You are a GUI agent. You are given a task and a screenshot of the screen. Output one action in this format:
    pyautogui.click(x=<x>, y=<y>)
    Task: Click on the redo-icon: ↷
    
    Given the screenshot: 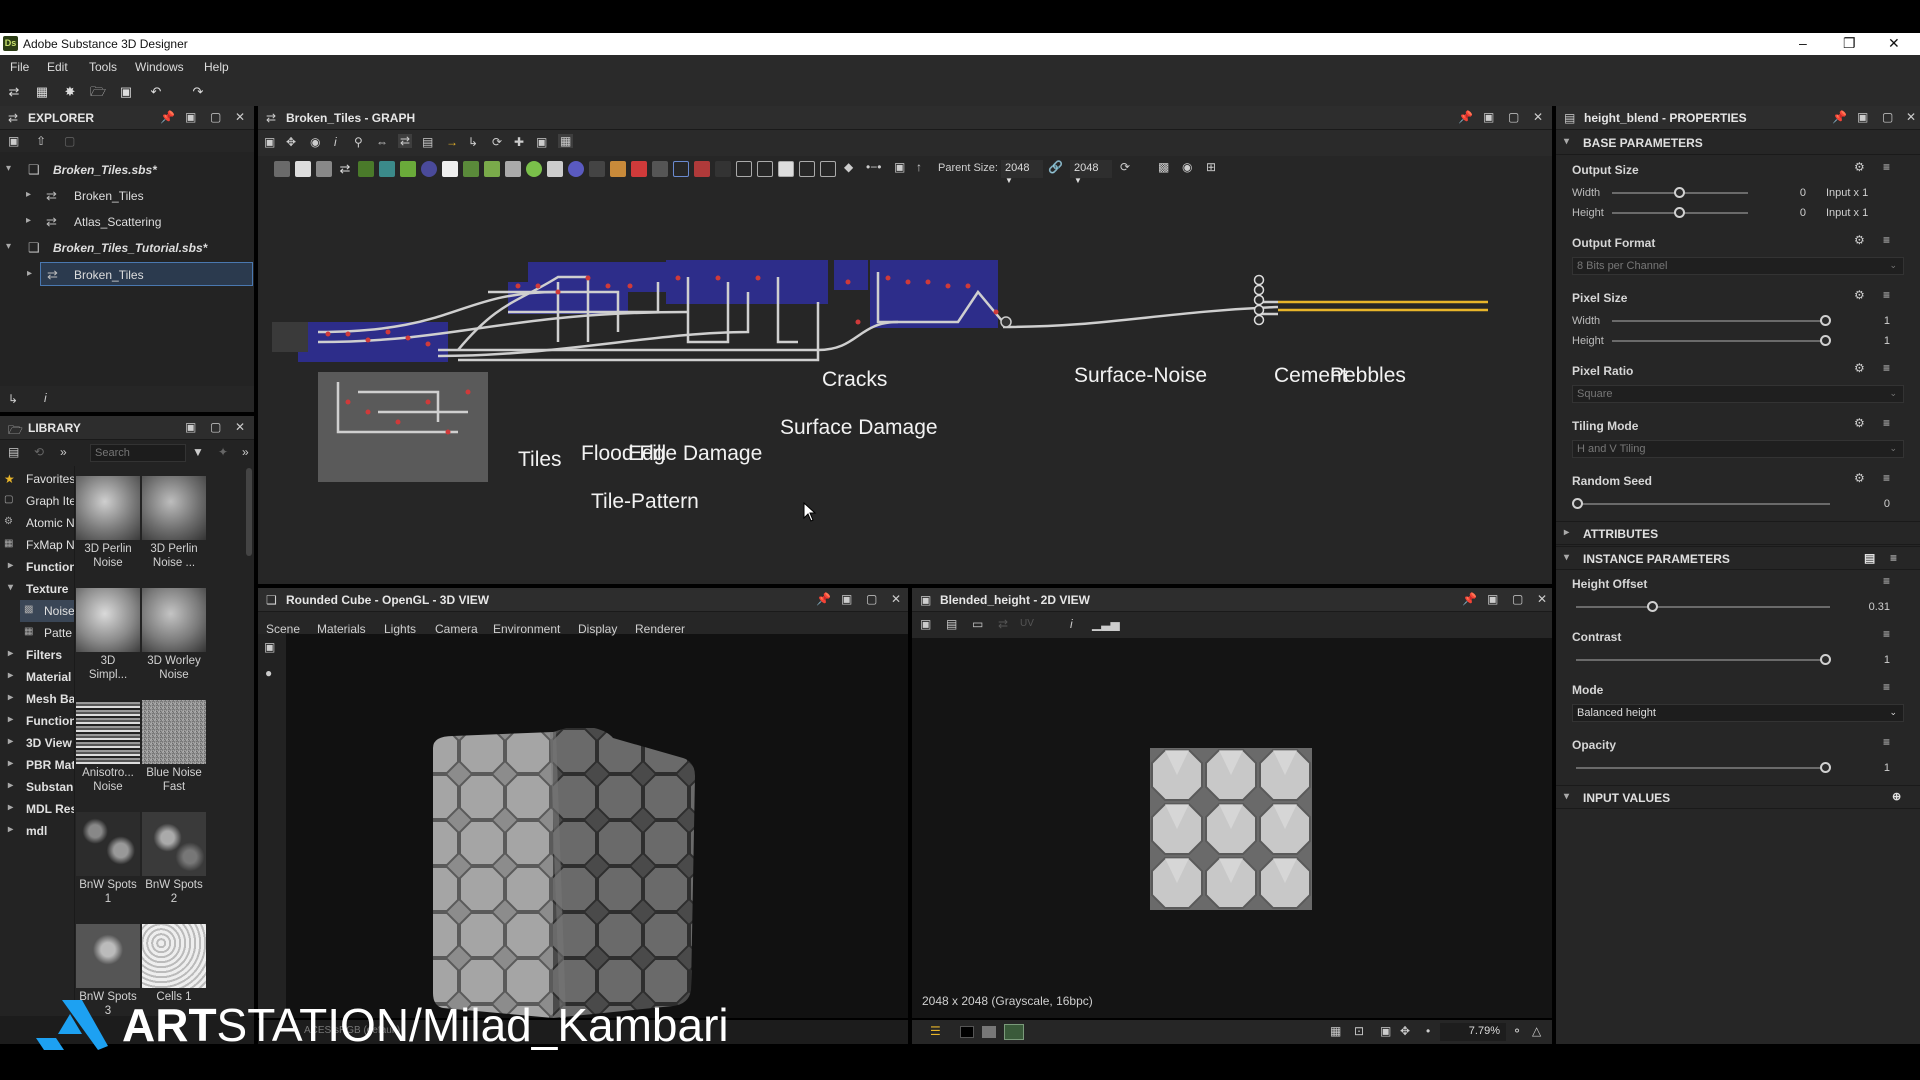 What is the action you would take?
    pyautogui.click(x=198, y=92)
    